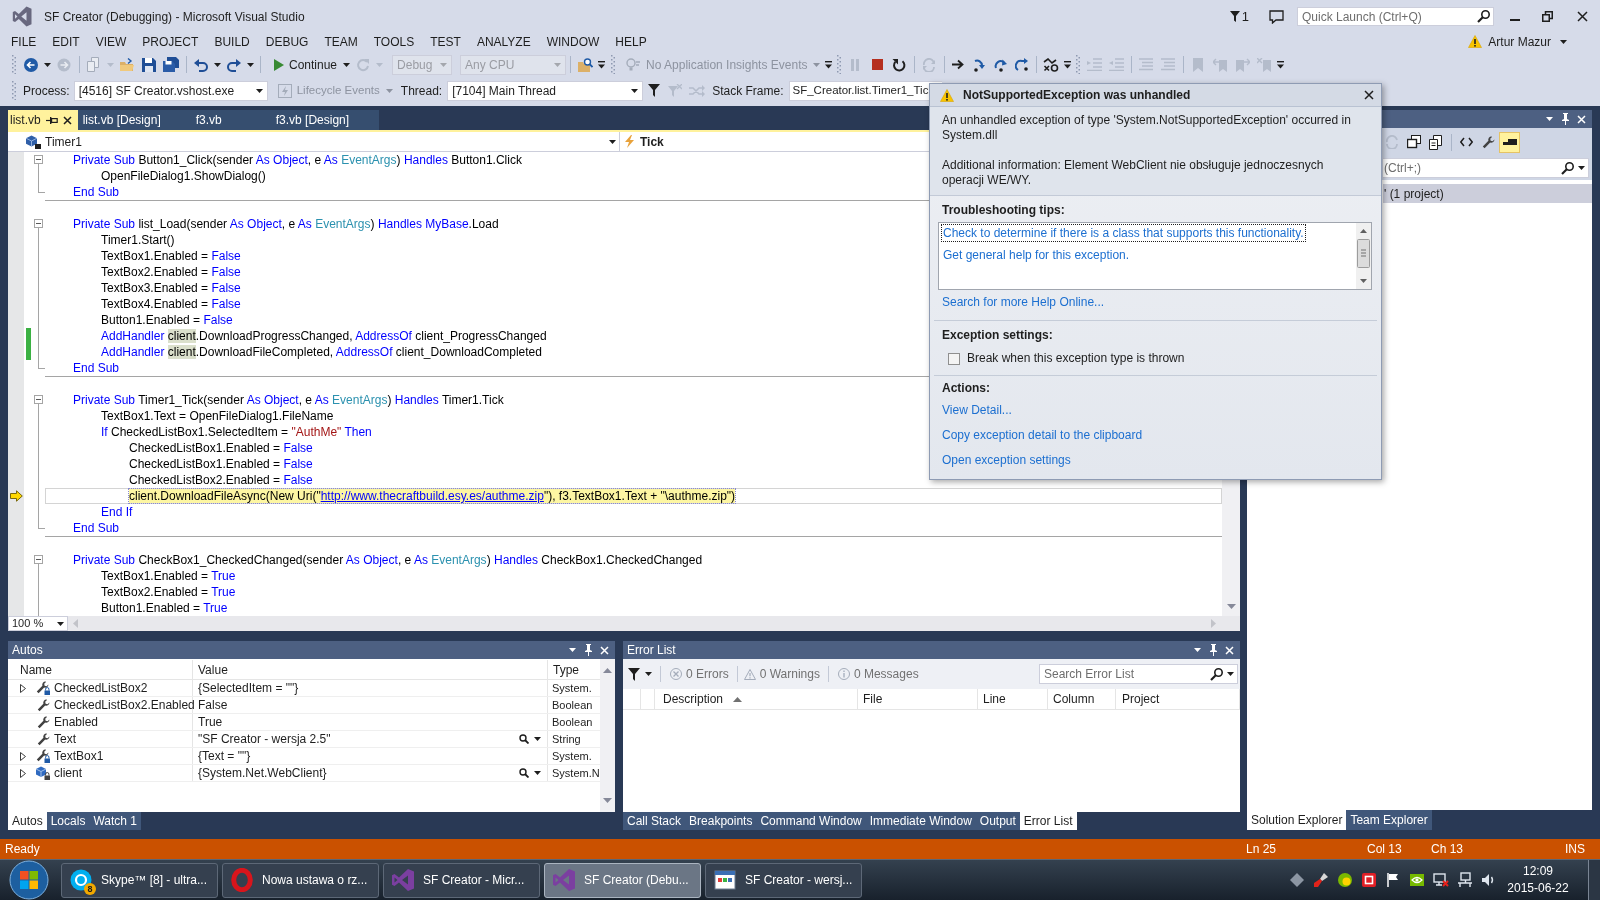 Image resolution: width=1600 pixels, height=900 pixels. Describe the element at coordinates (1042, 435) in the screenshot. I see `action-link: Copy exception detail to the clipboard` at that location.